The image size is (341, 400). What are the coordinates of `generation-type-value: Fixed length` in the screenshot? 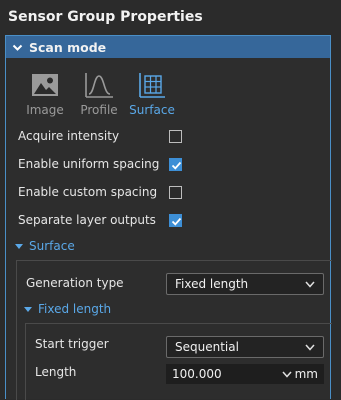 It's located at (212, 284).